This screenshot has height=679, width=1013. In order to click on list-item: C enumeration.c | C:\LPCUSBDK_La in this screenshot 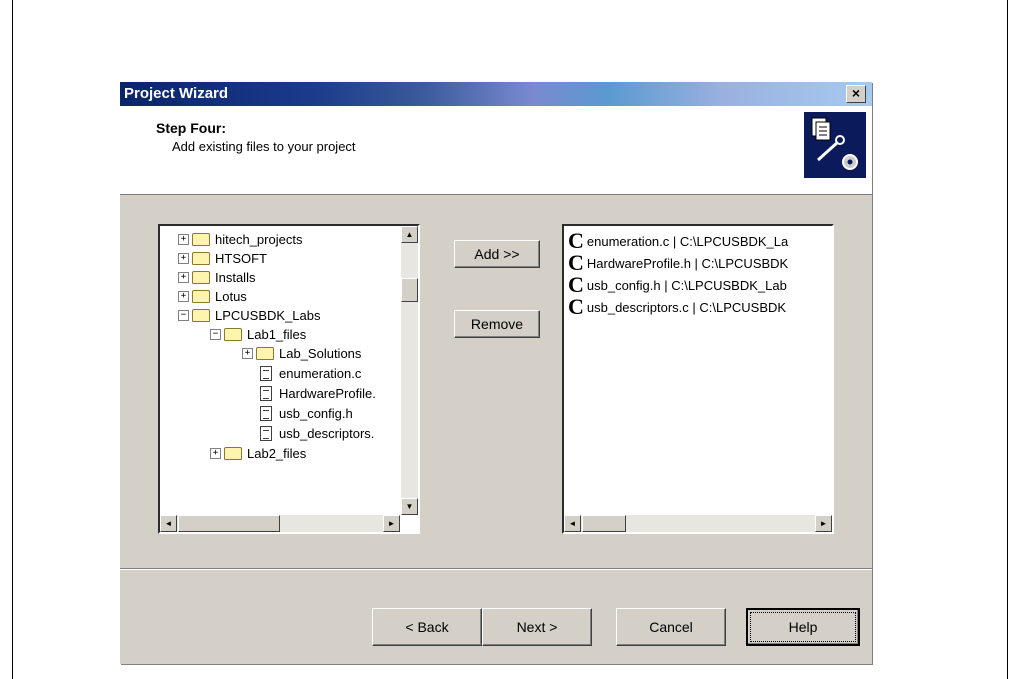, I will do `click(678, 240)`.